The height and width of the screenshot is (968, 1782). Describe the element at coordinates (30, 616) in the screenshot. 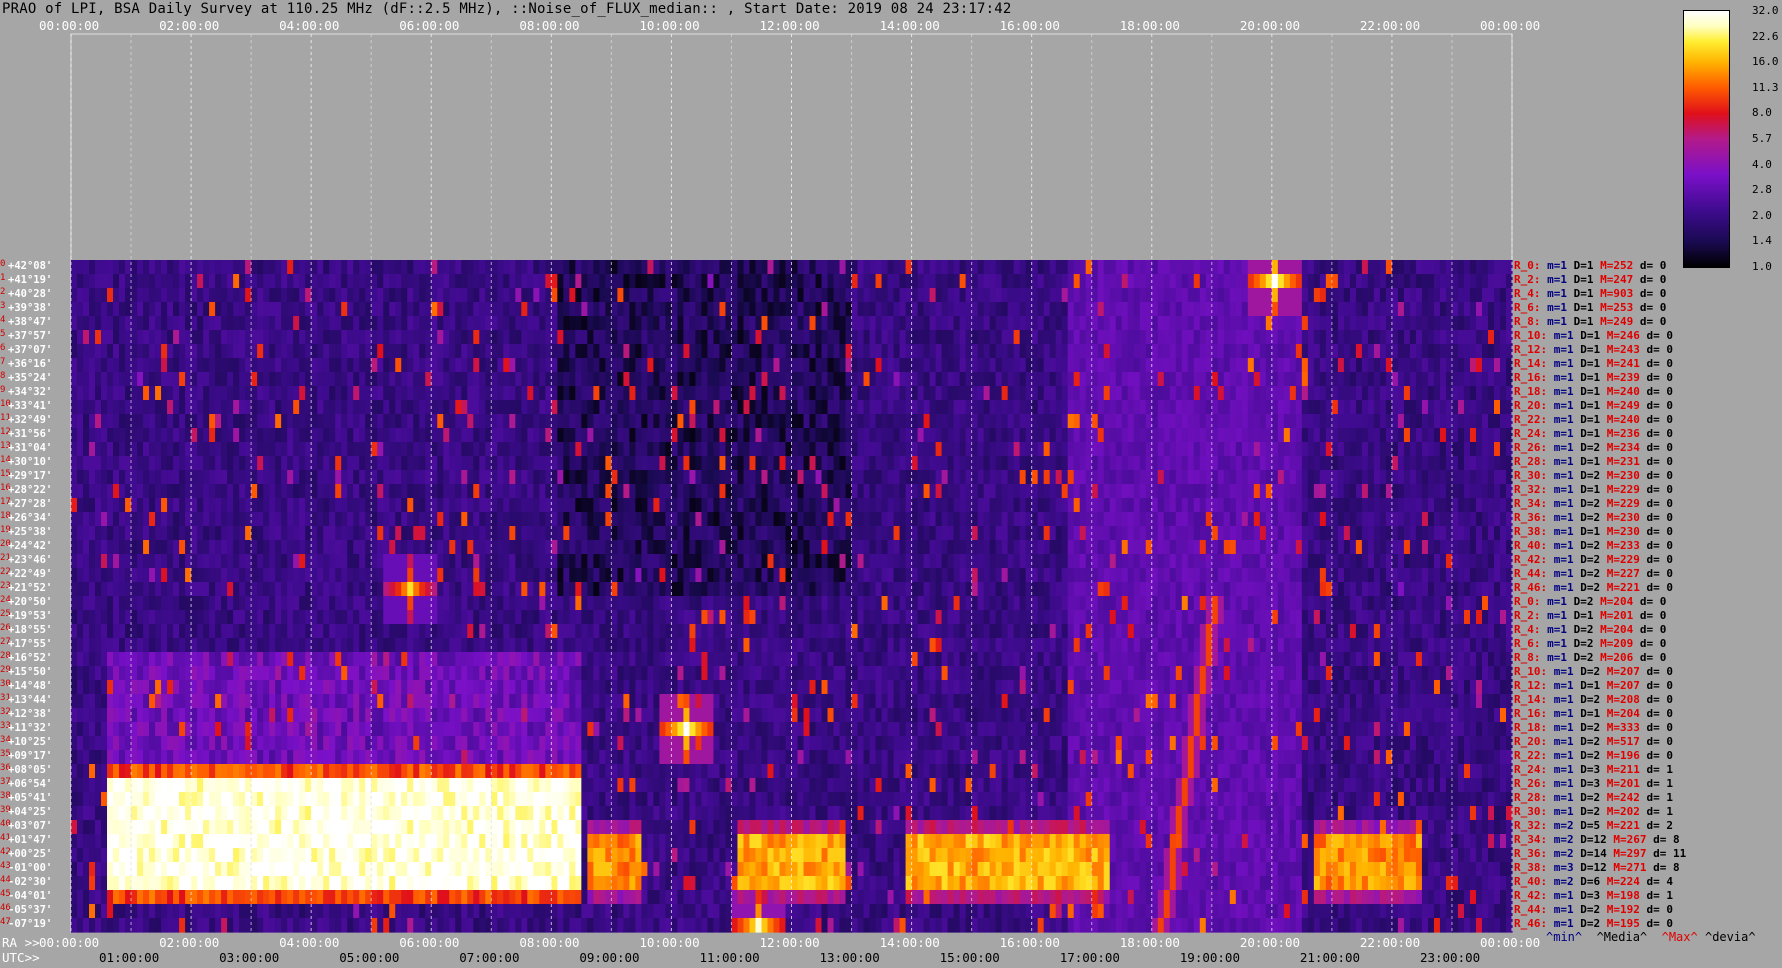

I see `declination-label: +19°53'` at that location.